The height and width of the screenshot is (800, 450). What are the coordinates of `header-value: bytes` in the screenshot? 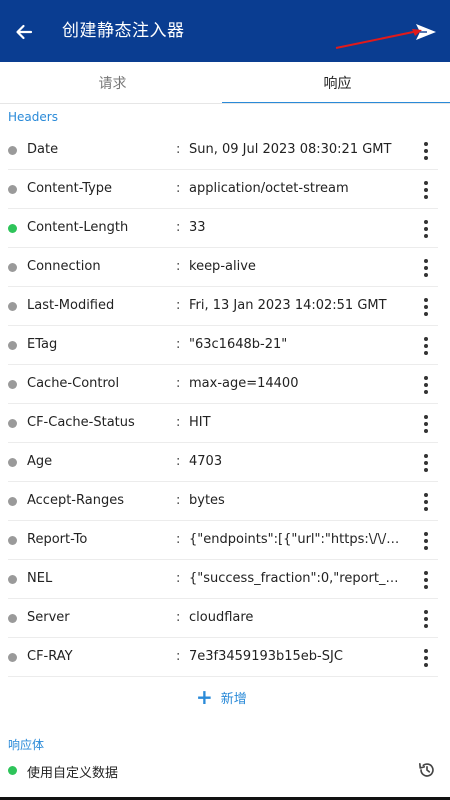 It's located at (207, 500).